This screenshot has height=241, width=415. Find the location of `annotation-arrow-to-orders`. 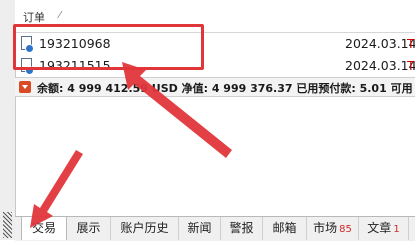

annotation-arrow-to-orders is located at coordinates (177, 110).